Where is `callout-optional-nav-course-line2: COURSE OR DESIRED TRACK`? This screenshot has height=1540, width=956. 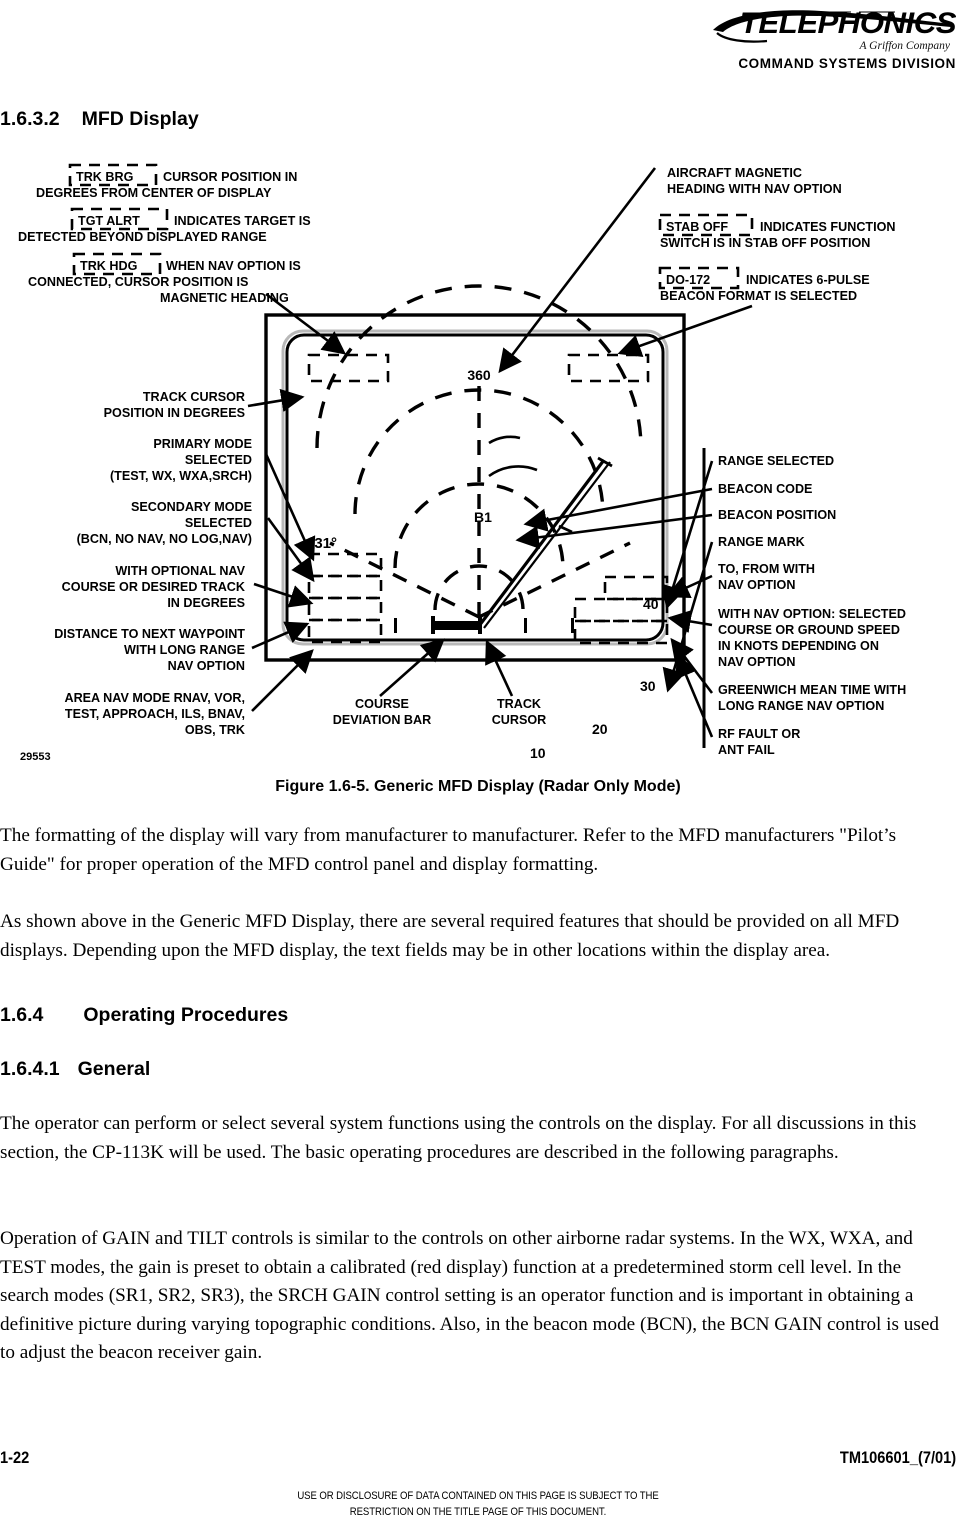
callout-optional-nav-course-line2: COURSE OR DESIRED TRACK is located at coordinates (153, 587).